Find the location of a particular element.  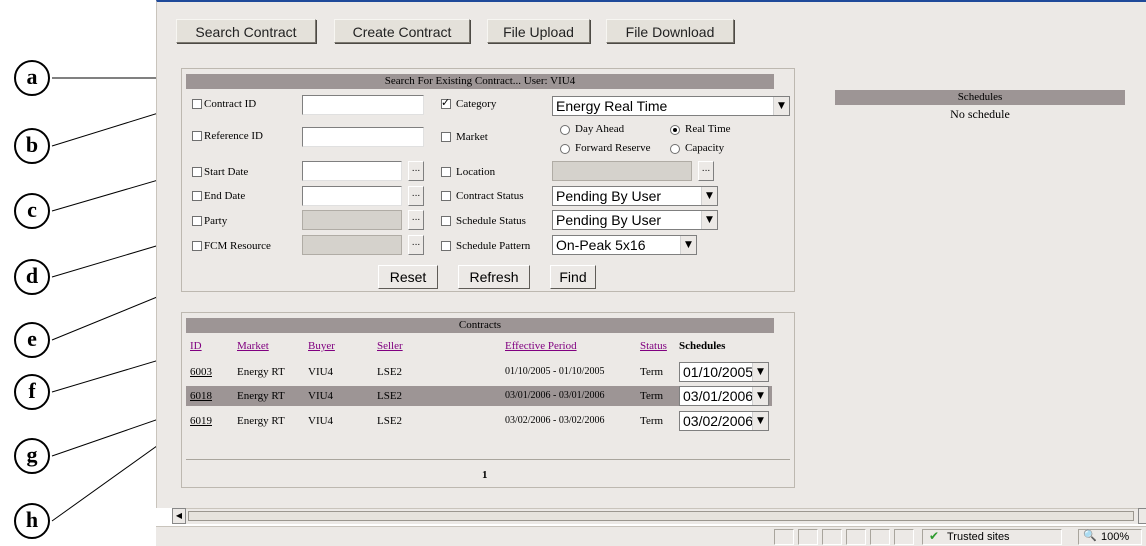

callout-b: b is located at coordinates (32, 146).